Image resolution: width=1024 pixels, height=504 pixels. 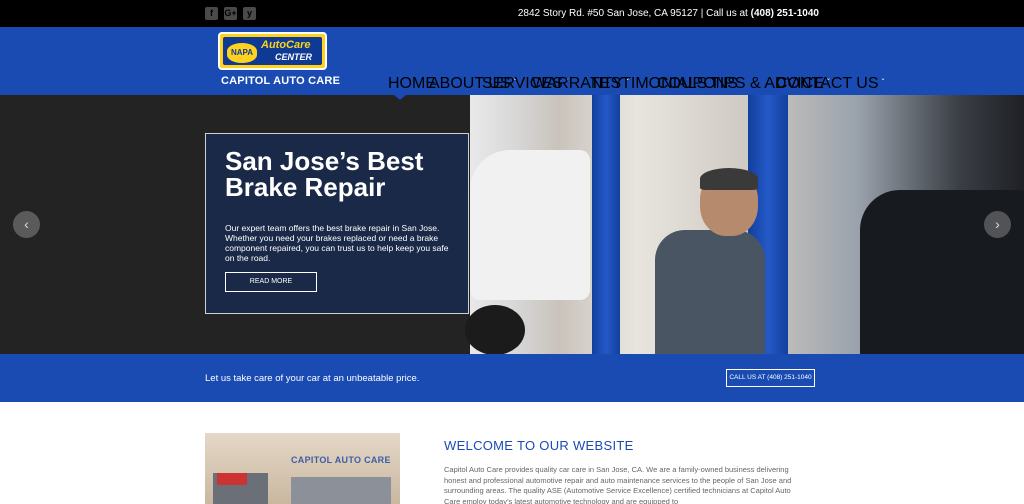 I want to click on hero-photo-lift, so click(x=606, y=224).